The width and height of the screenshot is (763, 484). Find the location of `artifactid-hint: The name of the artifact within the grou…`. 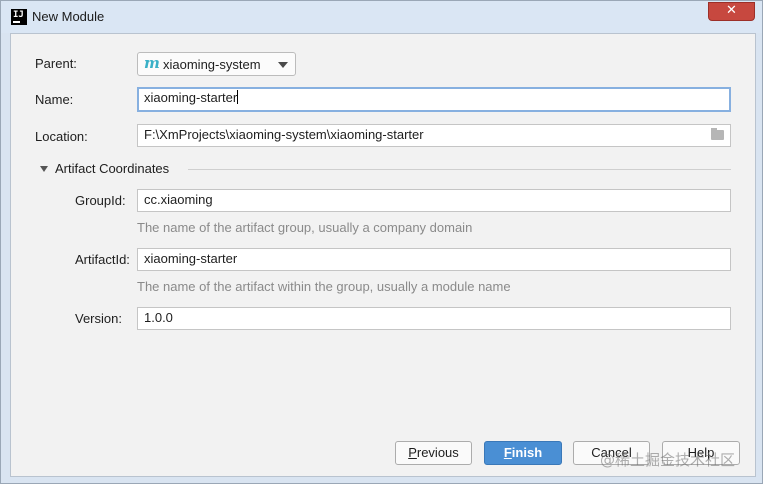

artifactid-hint: The name of the artifact within the grou… is located at coordinates (324, 286).